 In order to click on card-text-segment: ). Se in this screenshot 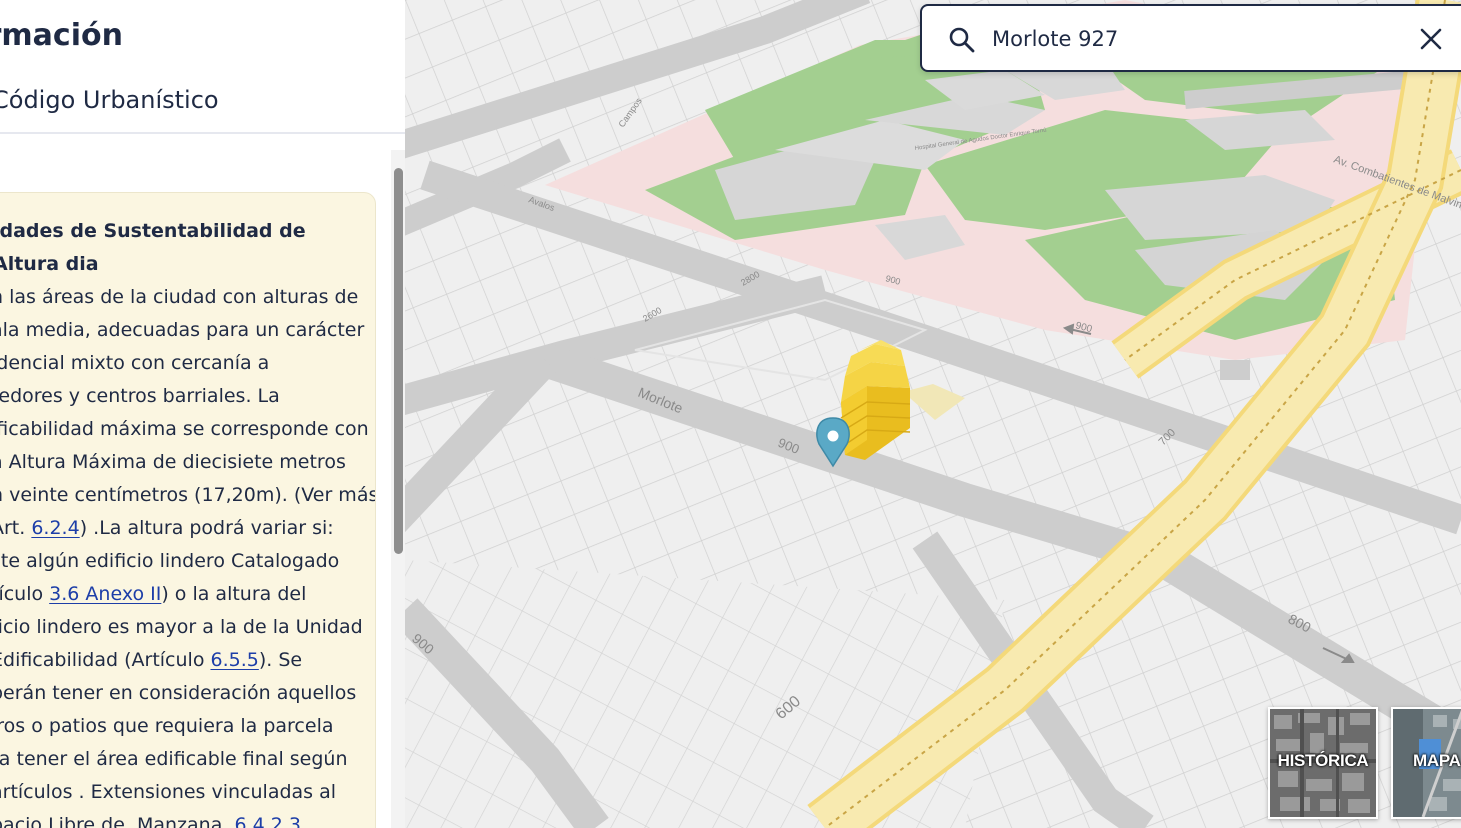, I will do `click(280, 660)`.